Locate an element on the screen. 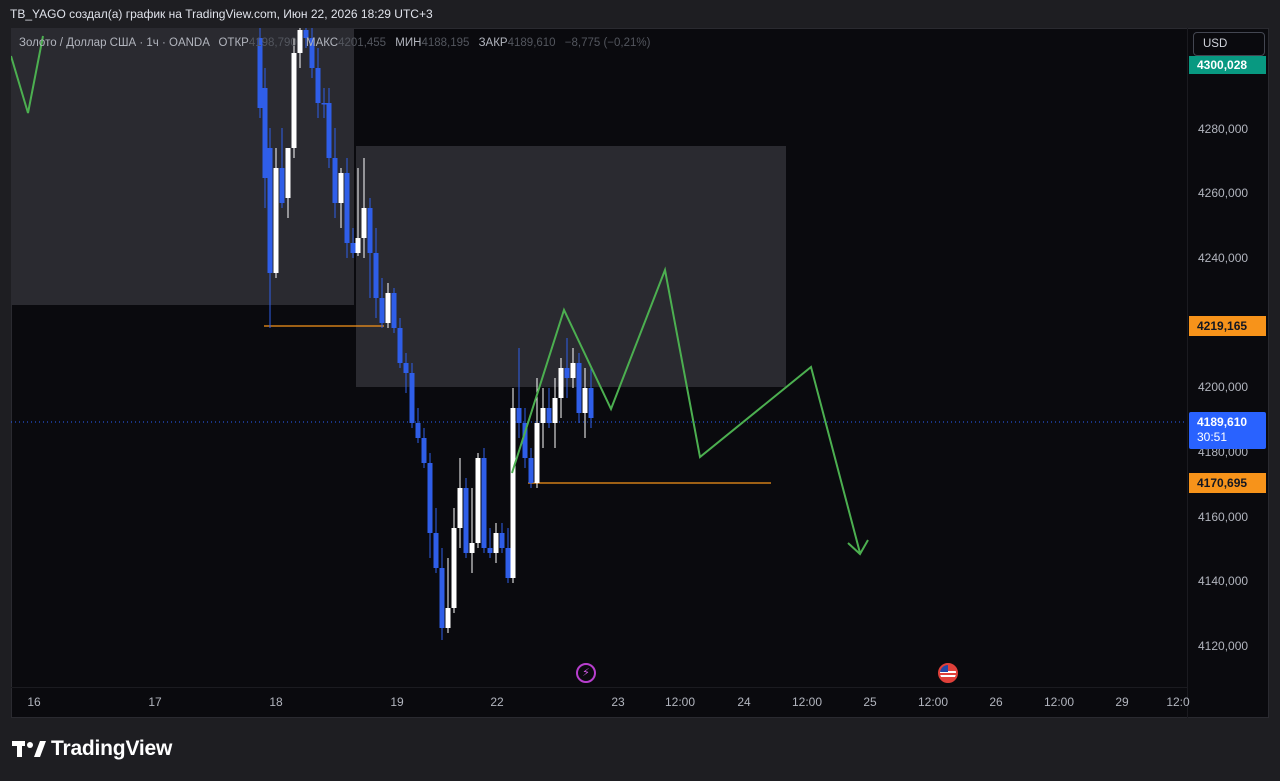 The height and width of the screenshot is (781, 1280). time-axis-label: 17 is located at coordinates (155, 702).